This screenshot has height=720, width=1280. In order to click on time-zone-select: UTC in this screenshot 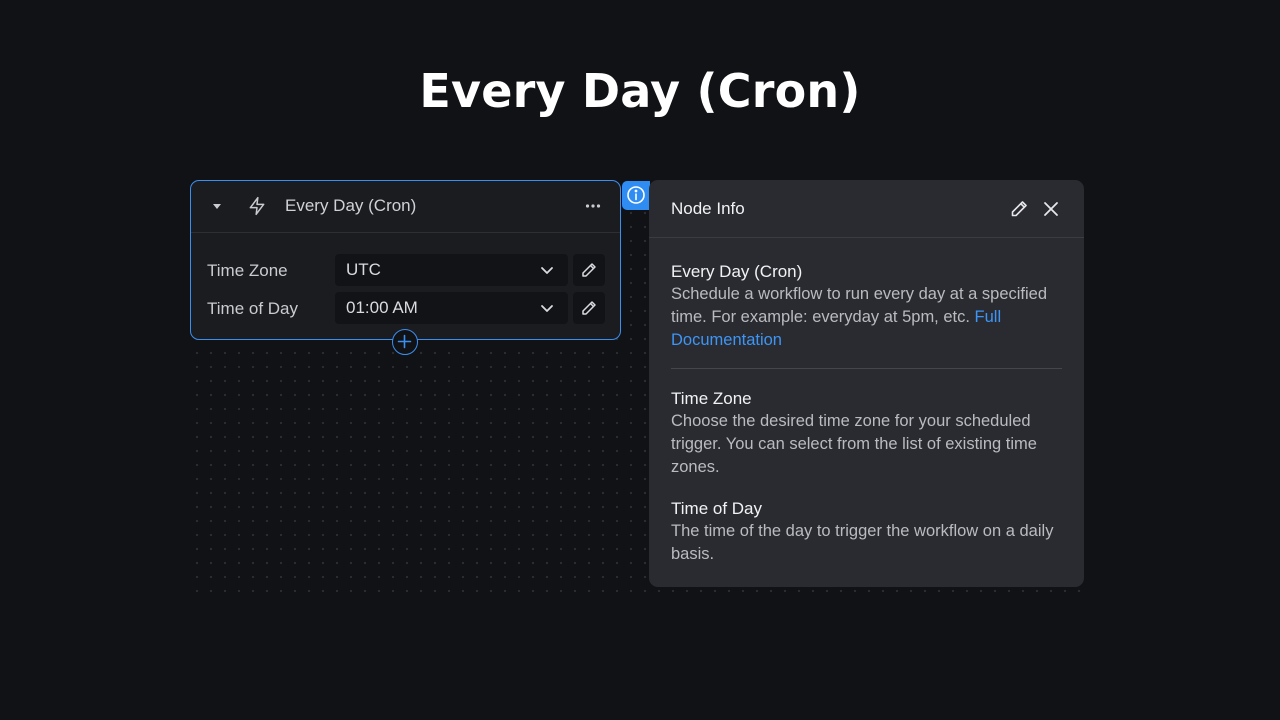, I will do `click(451, 270)`.